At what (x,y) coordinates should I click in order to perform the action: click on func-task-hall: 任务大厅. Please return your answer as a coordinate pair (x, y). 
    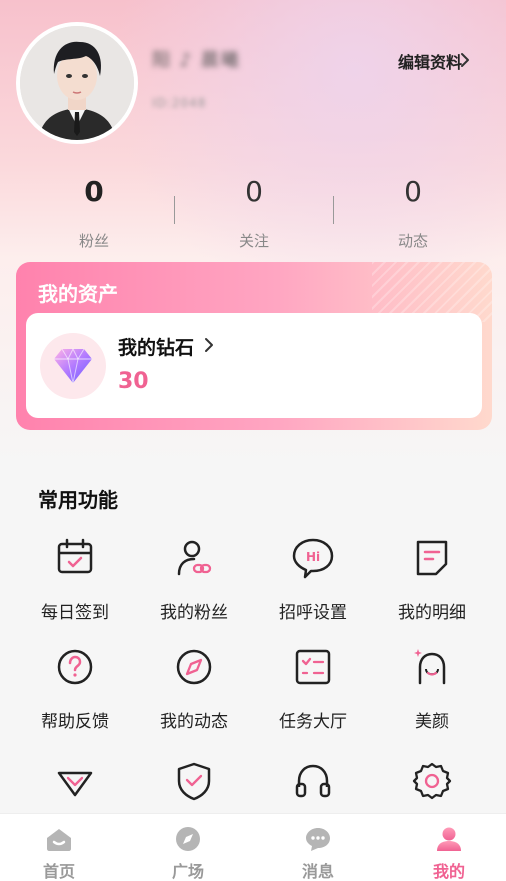
    Looking at the image, I should click on (313, 688).